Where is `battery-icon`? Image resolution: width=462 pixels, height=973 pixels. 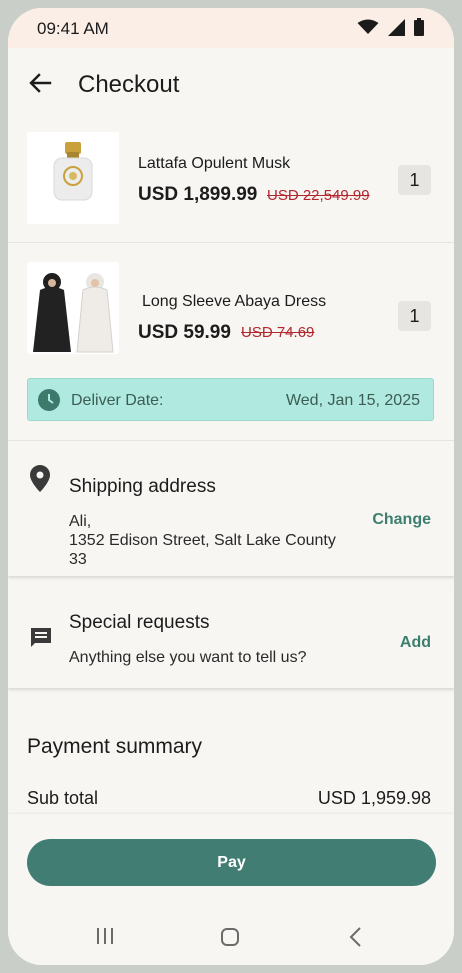
battery-icon is located at coordinates (419, 27).